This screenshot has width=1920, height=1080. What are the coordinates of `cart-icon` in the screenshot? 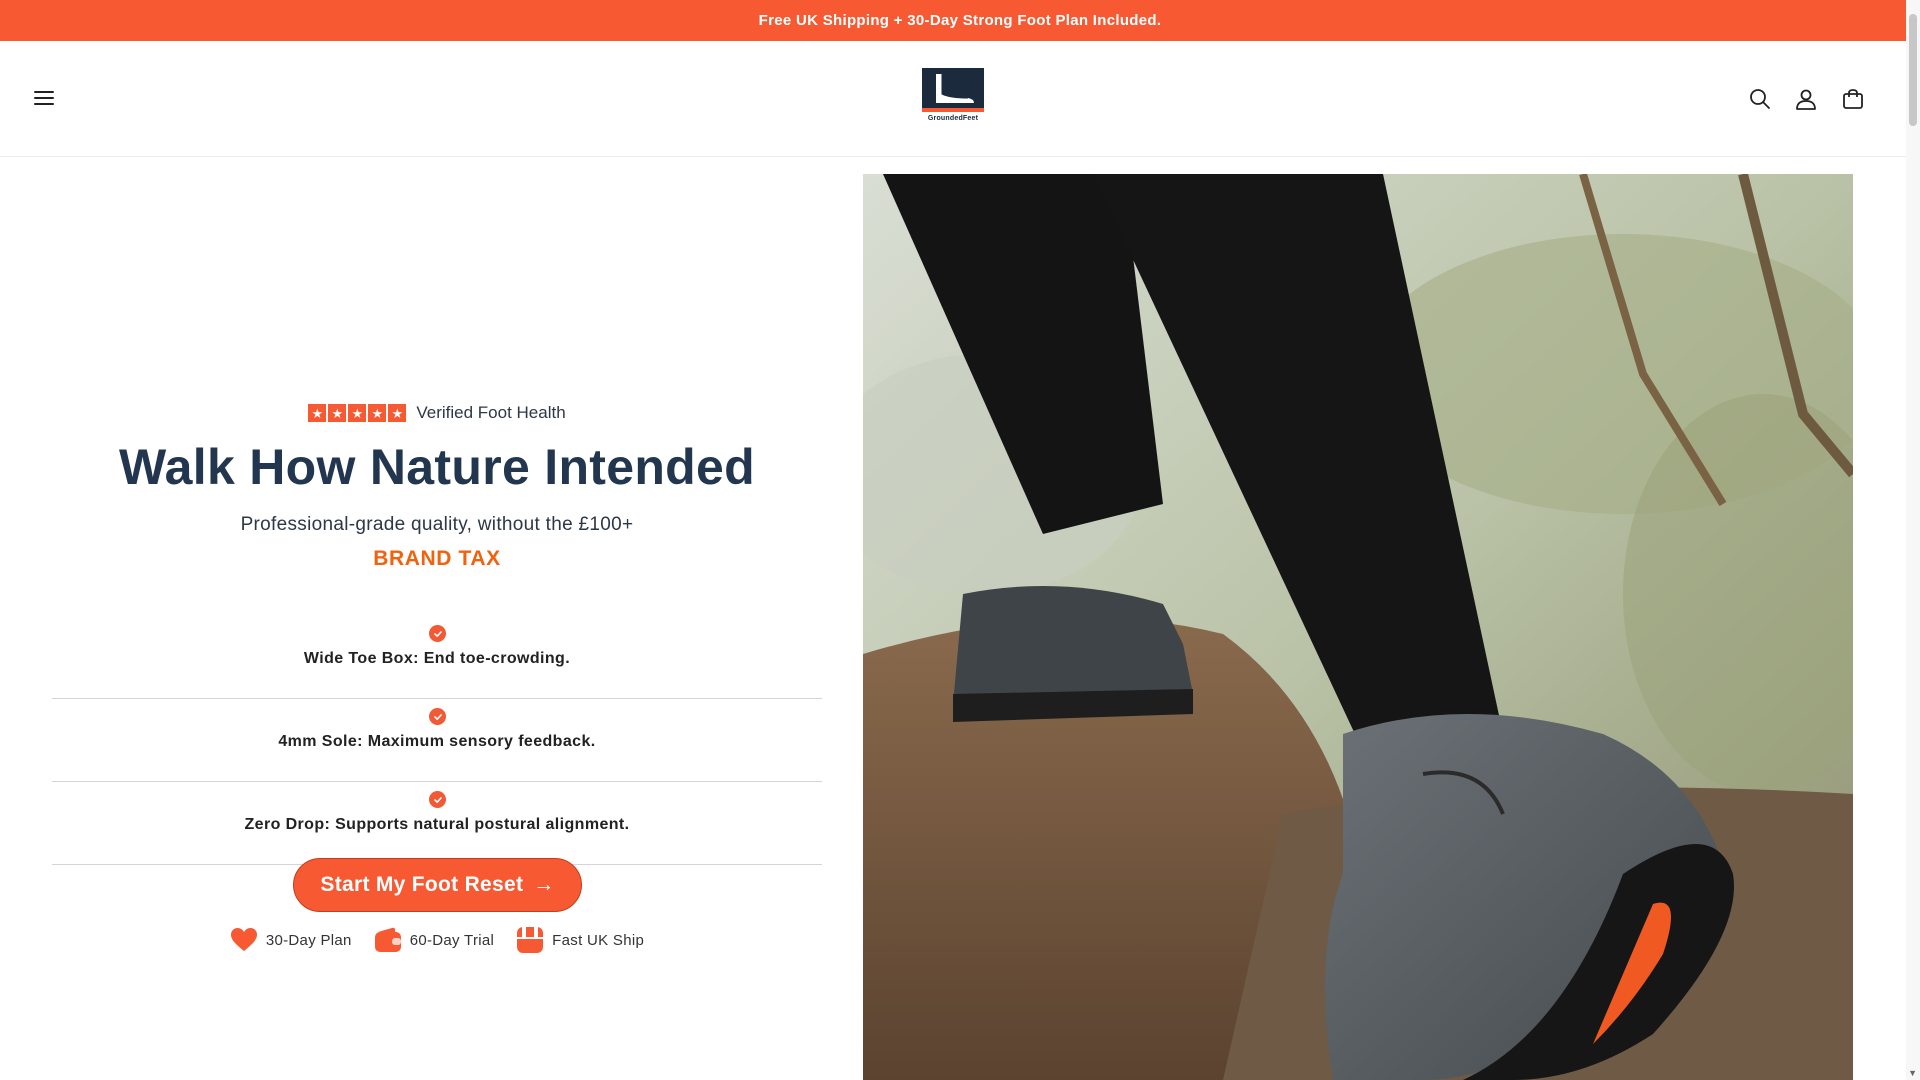 It's located at (1853, 99).